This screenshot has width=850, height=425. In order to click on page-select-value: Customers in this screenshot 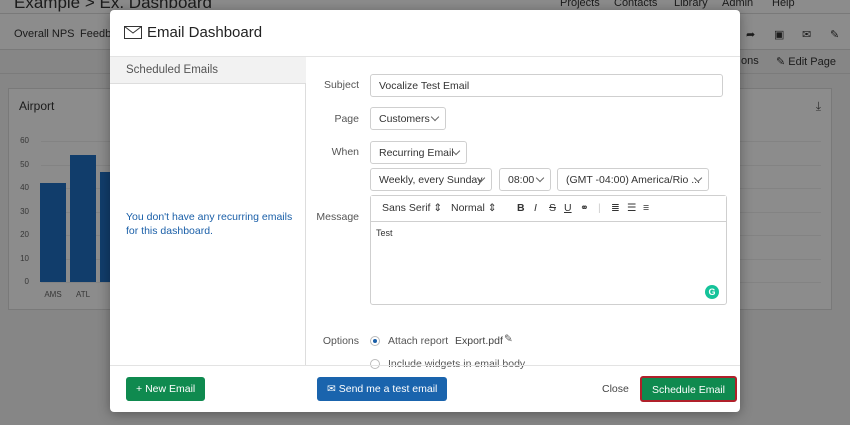, I will do `click(404, 119)`.